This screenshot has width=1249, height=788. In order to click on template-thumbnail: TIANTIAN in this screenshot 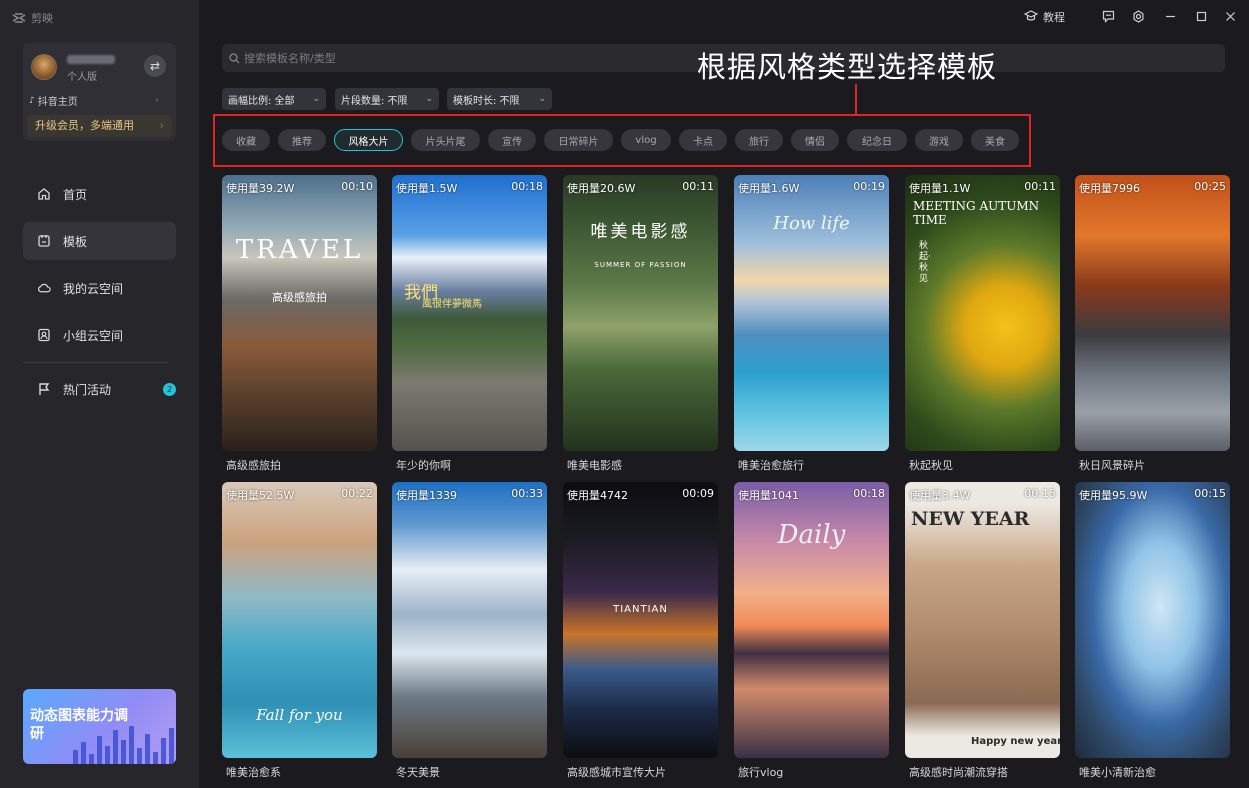, I will do `click(640, 620)`.